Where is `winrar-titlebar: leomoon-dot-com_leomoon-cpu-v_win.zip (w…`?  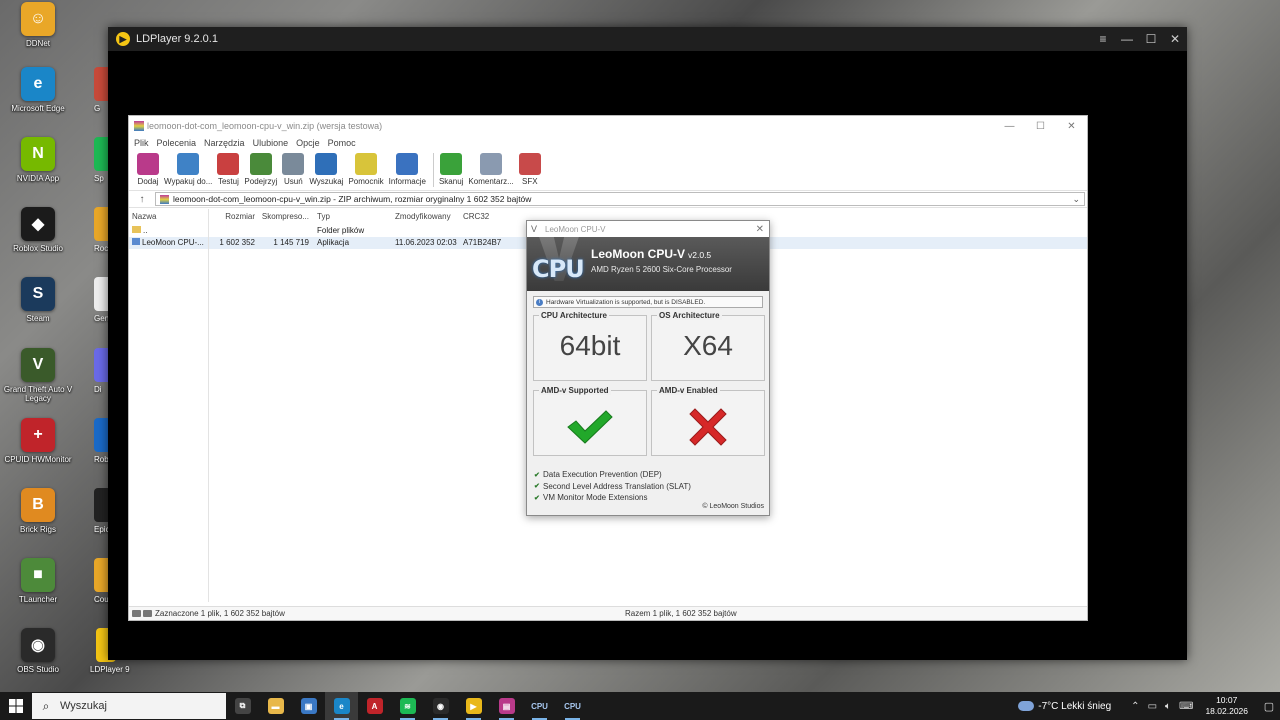
winrar-titlebar: leomoon-dot-com_leomoon-cpu-v_win.zip (w… is located at coordinates (608, 126).